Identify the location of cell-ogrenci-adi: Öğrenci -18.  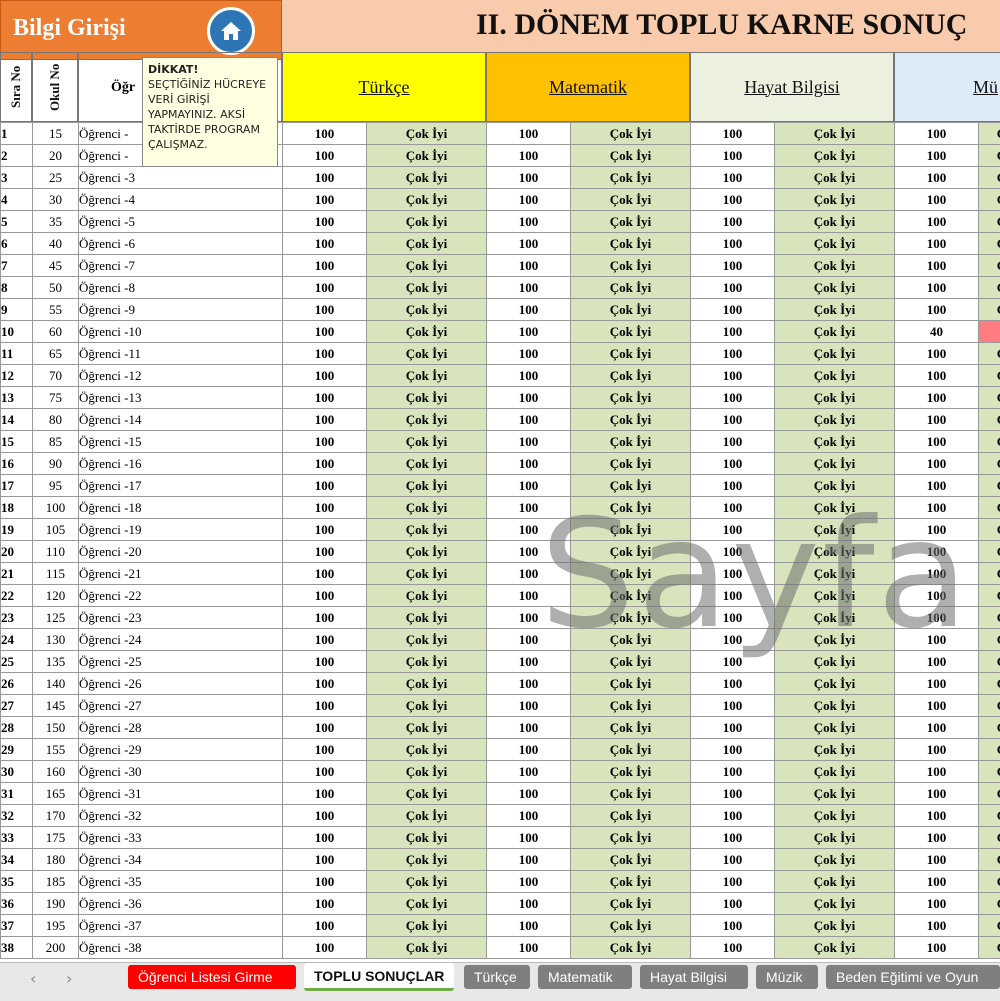
(181, 508).